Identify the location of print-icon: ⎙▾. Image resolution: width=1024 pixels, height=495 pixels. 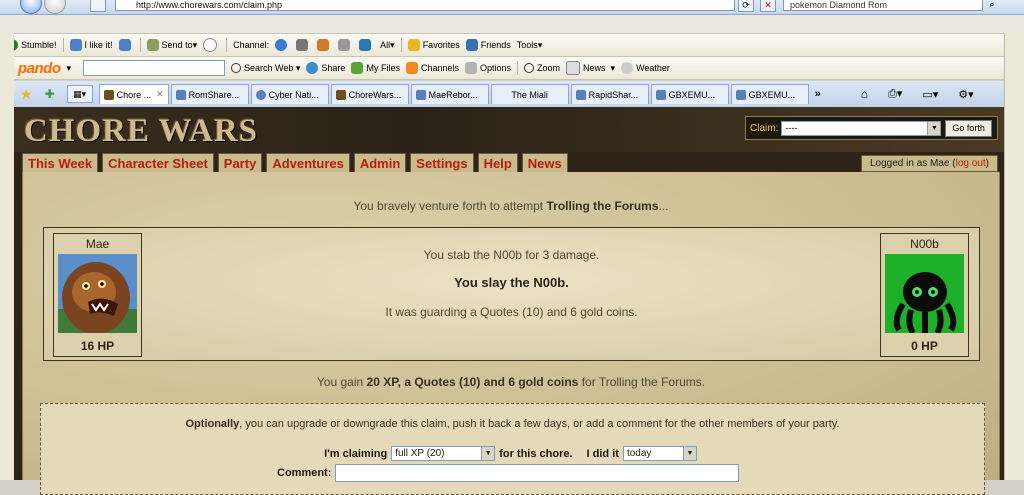
(895, 94).